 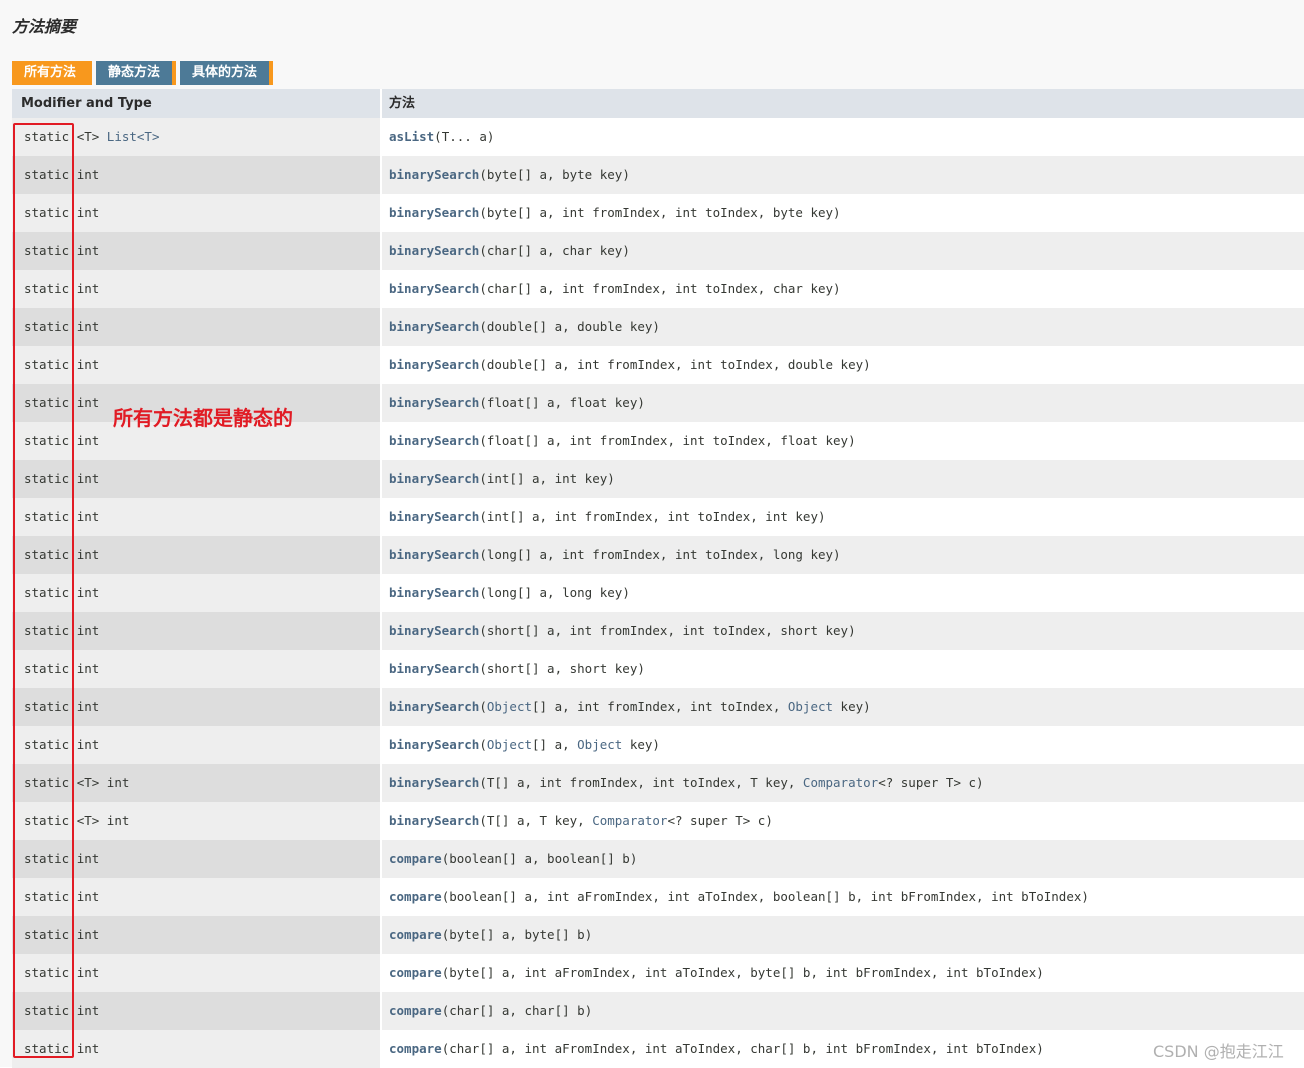 I want to click on table-row: static <T> List<T> asList(T... a), so click(x=658, y=137).